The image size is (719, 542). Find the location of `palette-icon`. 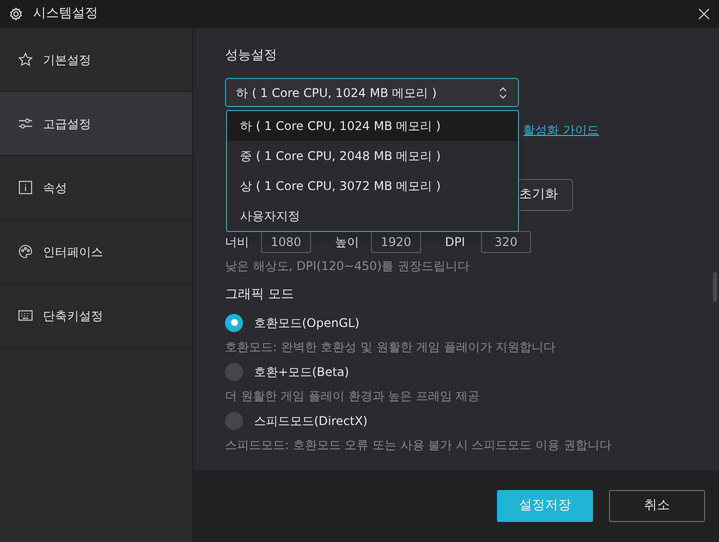

palette-icon is located at coordinates (25, 251).